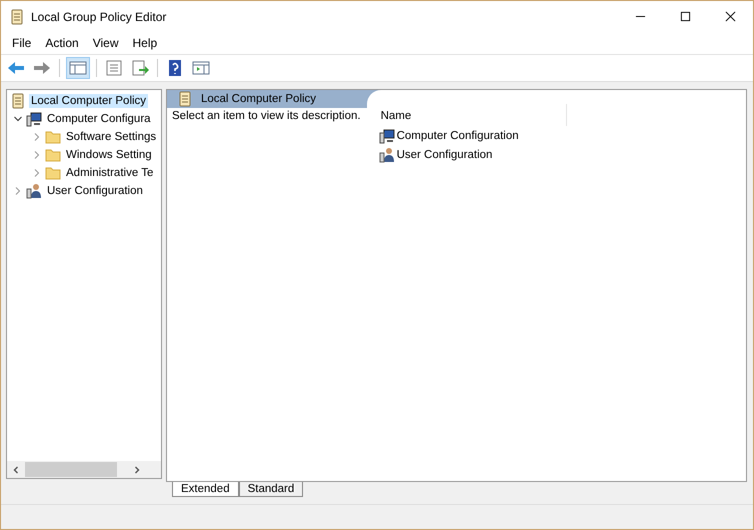 Image resolution: width=754 pixels, height=530 pixels. Describe the element at coordinates (84, 191) in the screenshot. I see `tree-item: User Configuration` at that location.